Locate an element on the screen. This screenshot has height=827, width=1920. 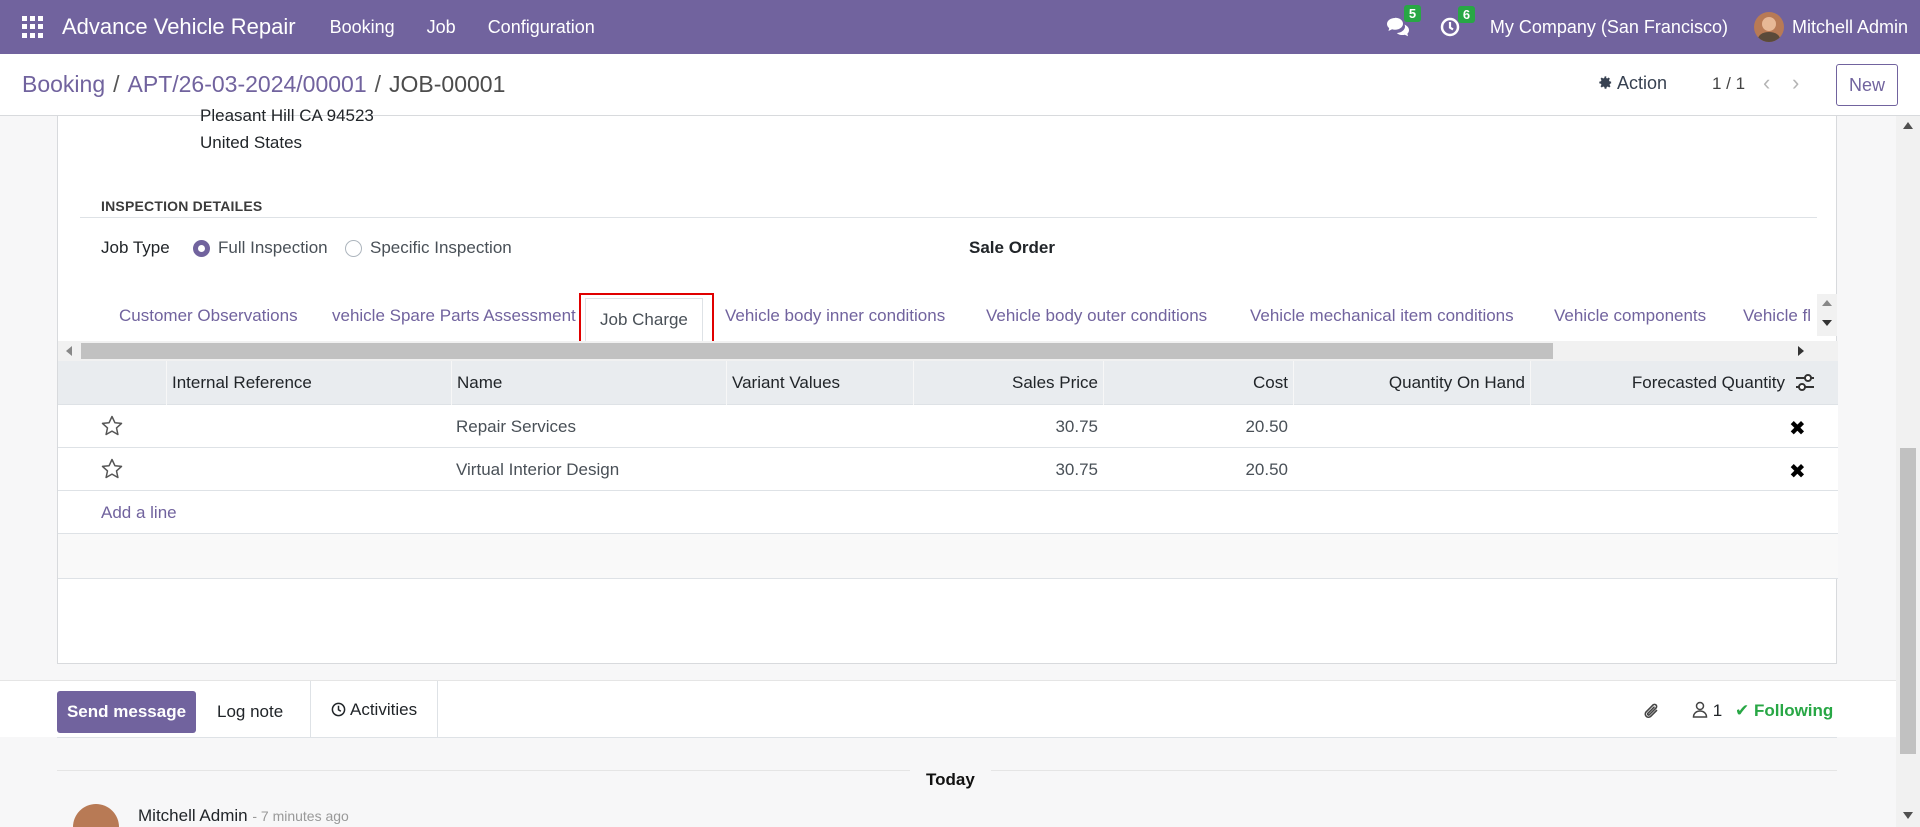
followers-count: 1 is located at coordinates (1717, 710).